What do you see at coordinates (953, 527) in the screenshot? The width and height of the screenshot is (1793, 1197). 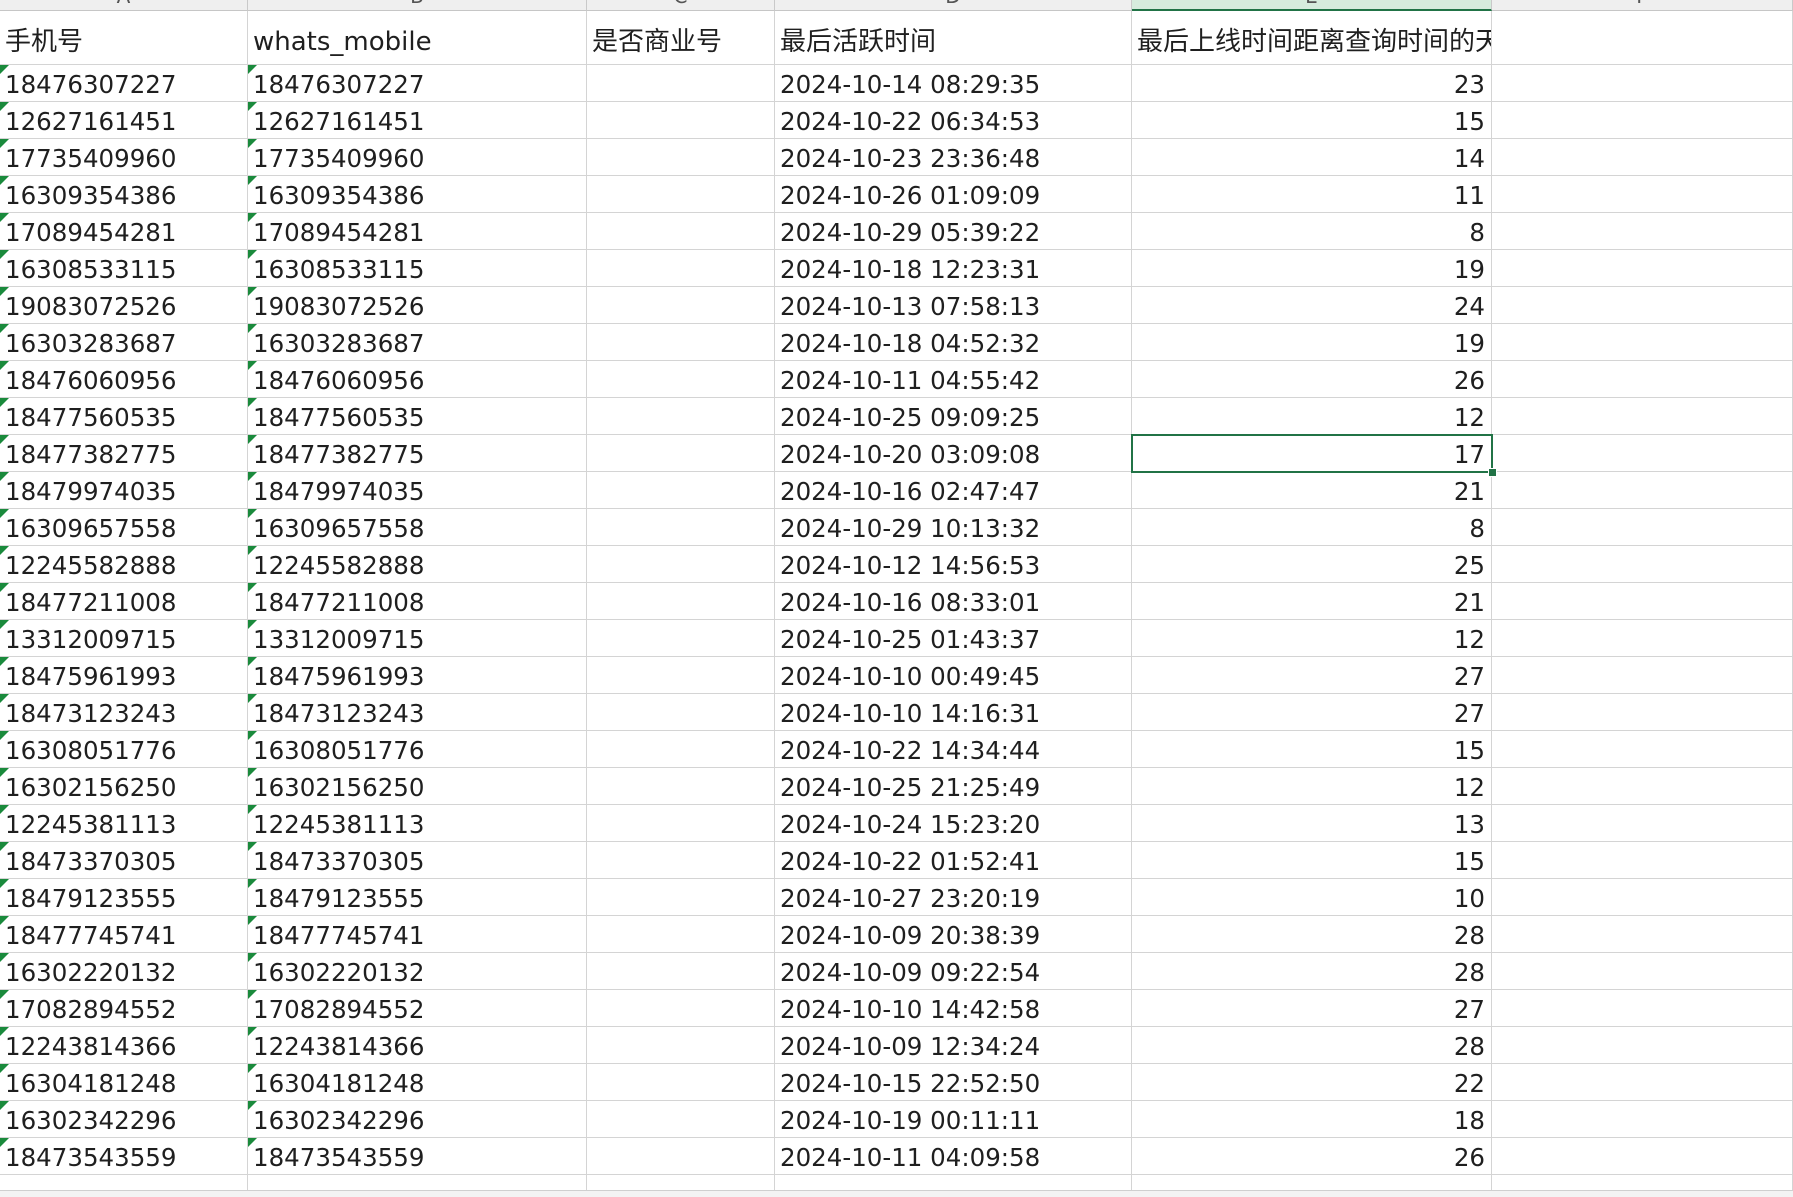 I see `grid-cell: 2024-10-29 10:13:32` at bounding box center [953, 527].